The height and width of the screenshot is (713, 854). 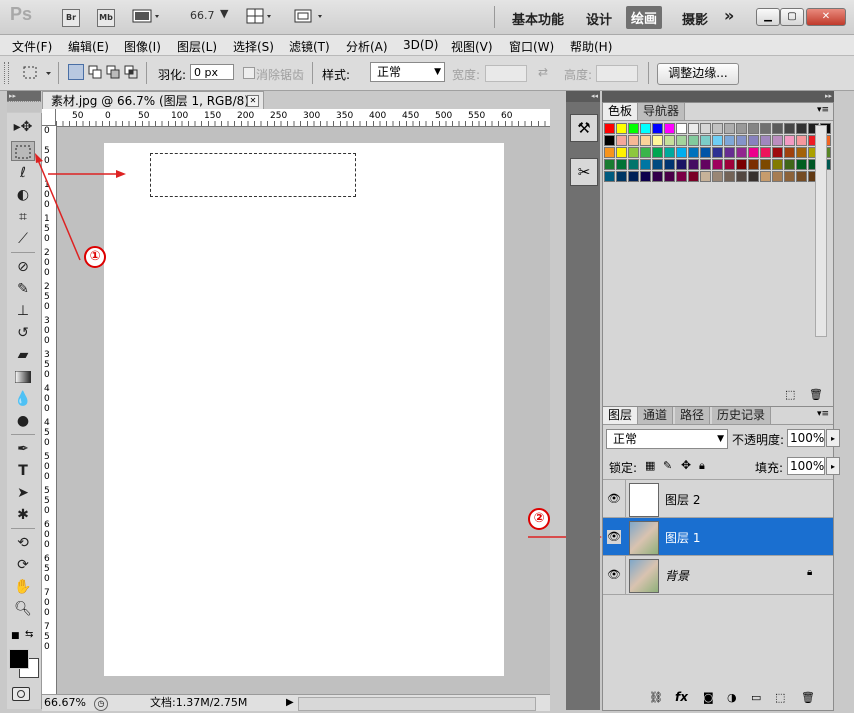 I want to click on panel-collapse-icon: ▸▸, so click(x=718, y=96).